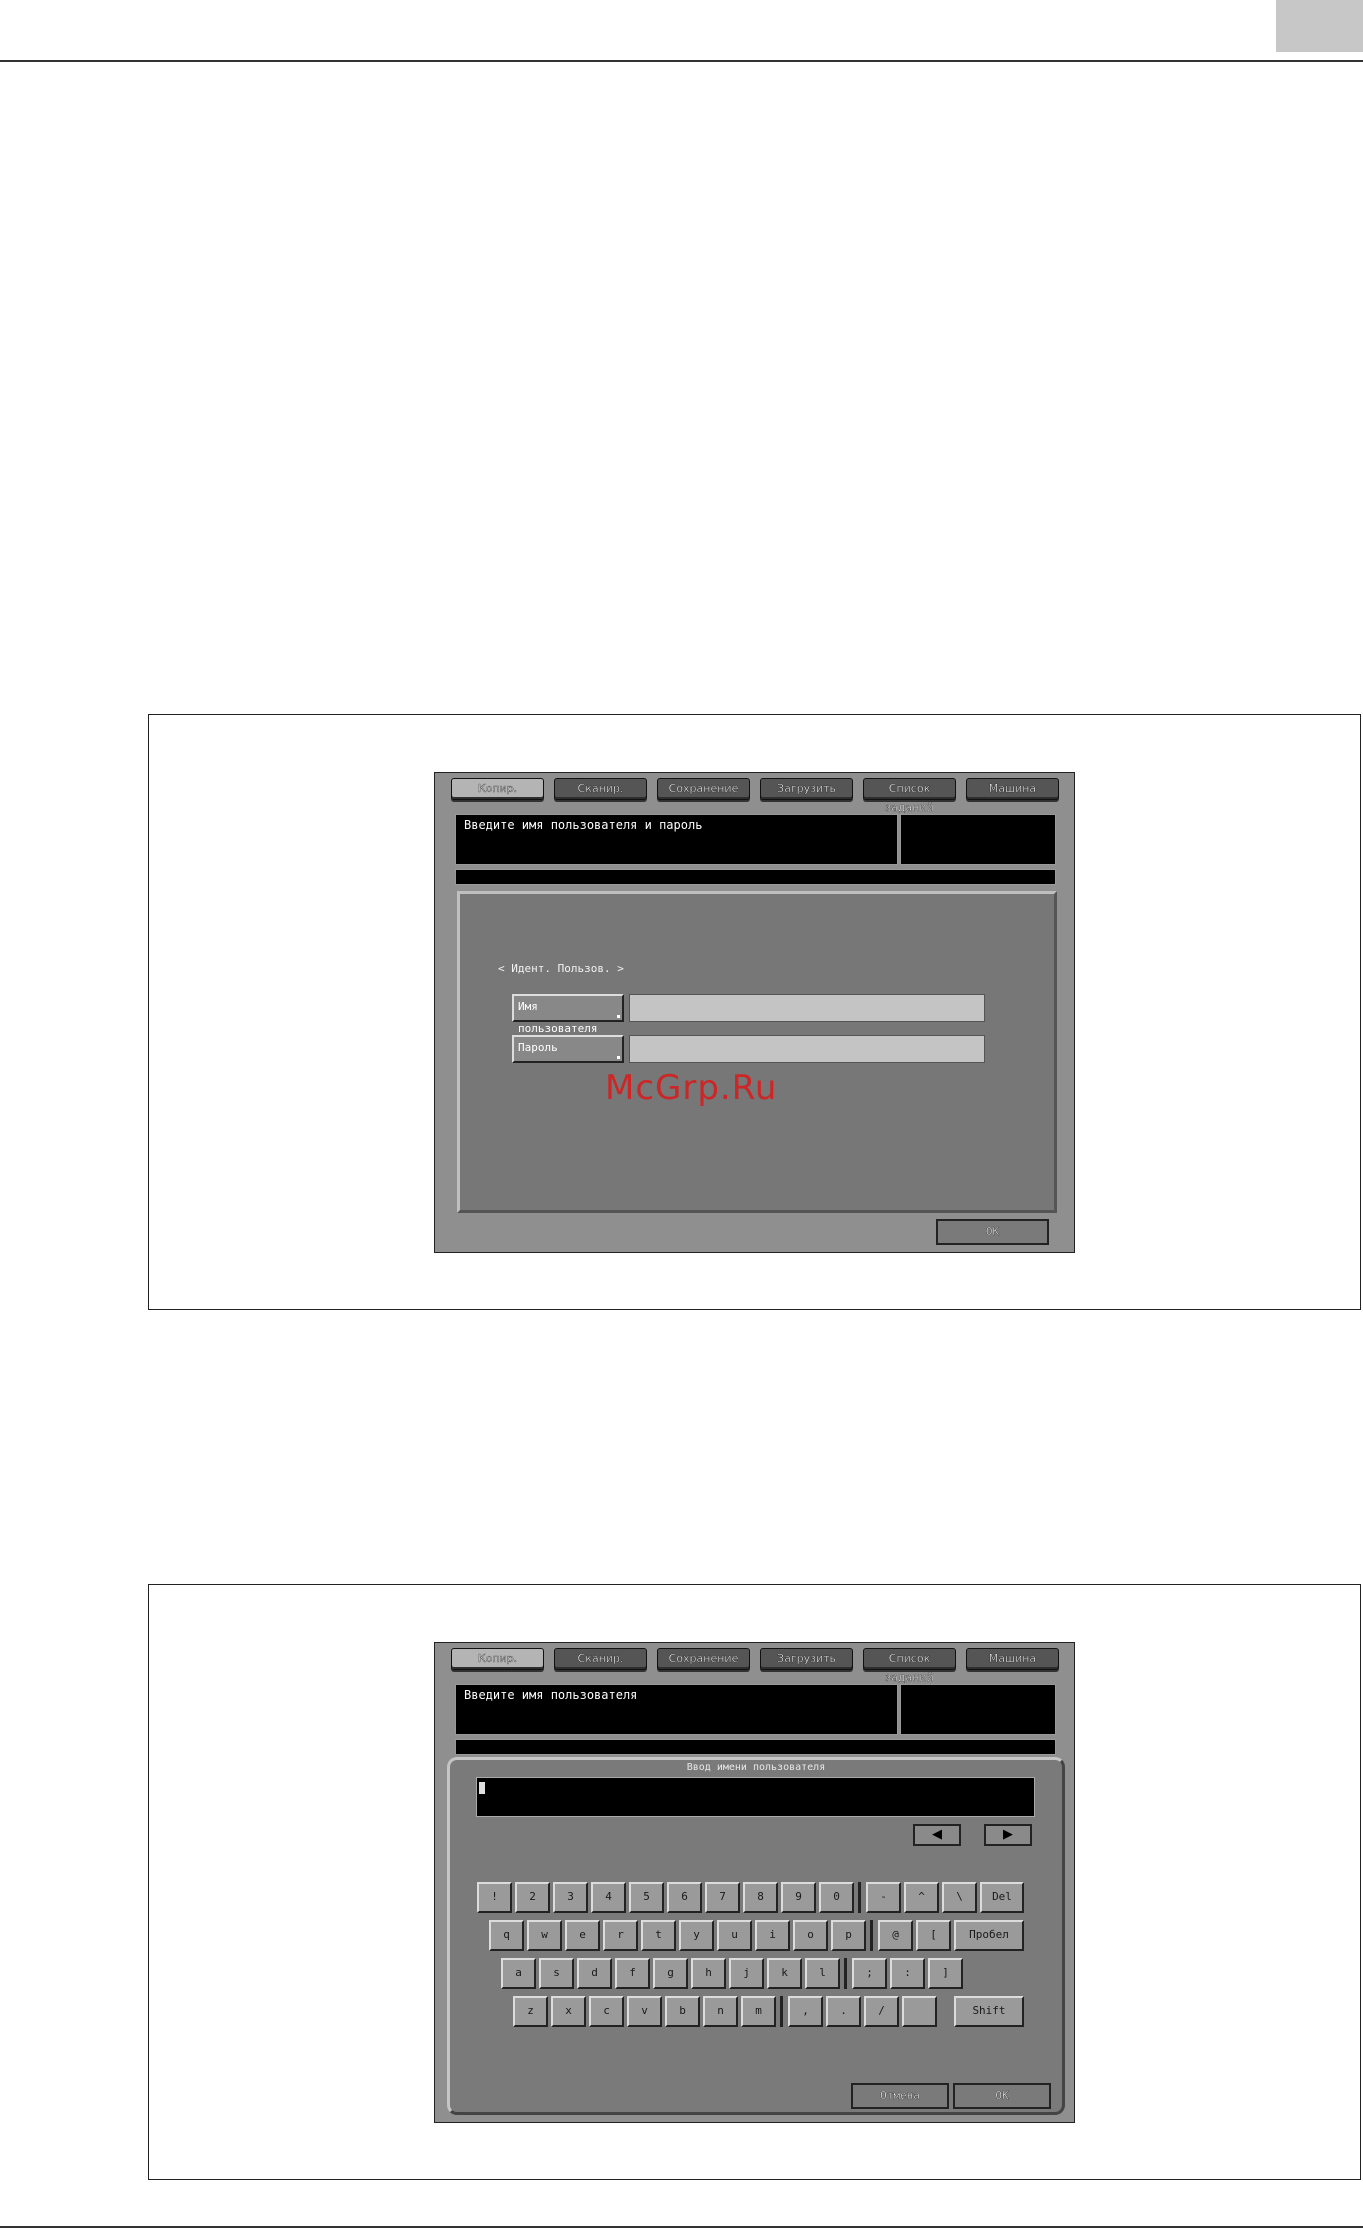 This screenshot has width=1363, height=2234. Describe the element at coordinates (746, 1973) in the screenshot. I see `key: j` at that location.